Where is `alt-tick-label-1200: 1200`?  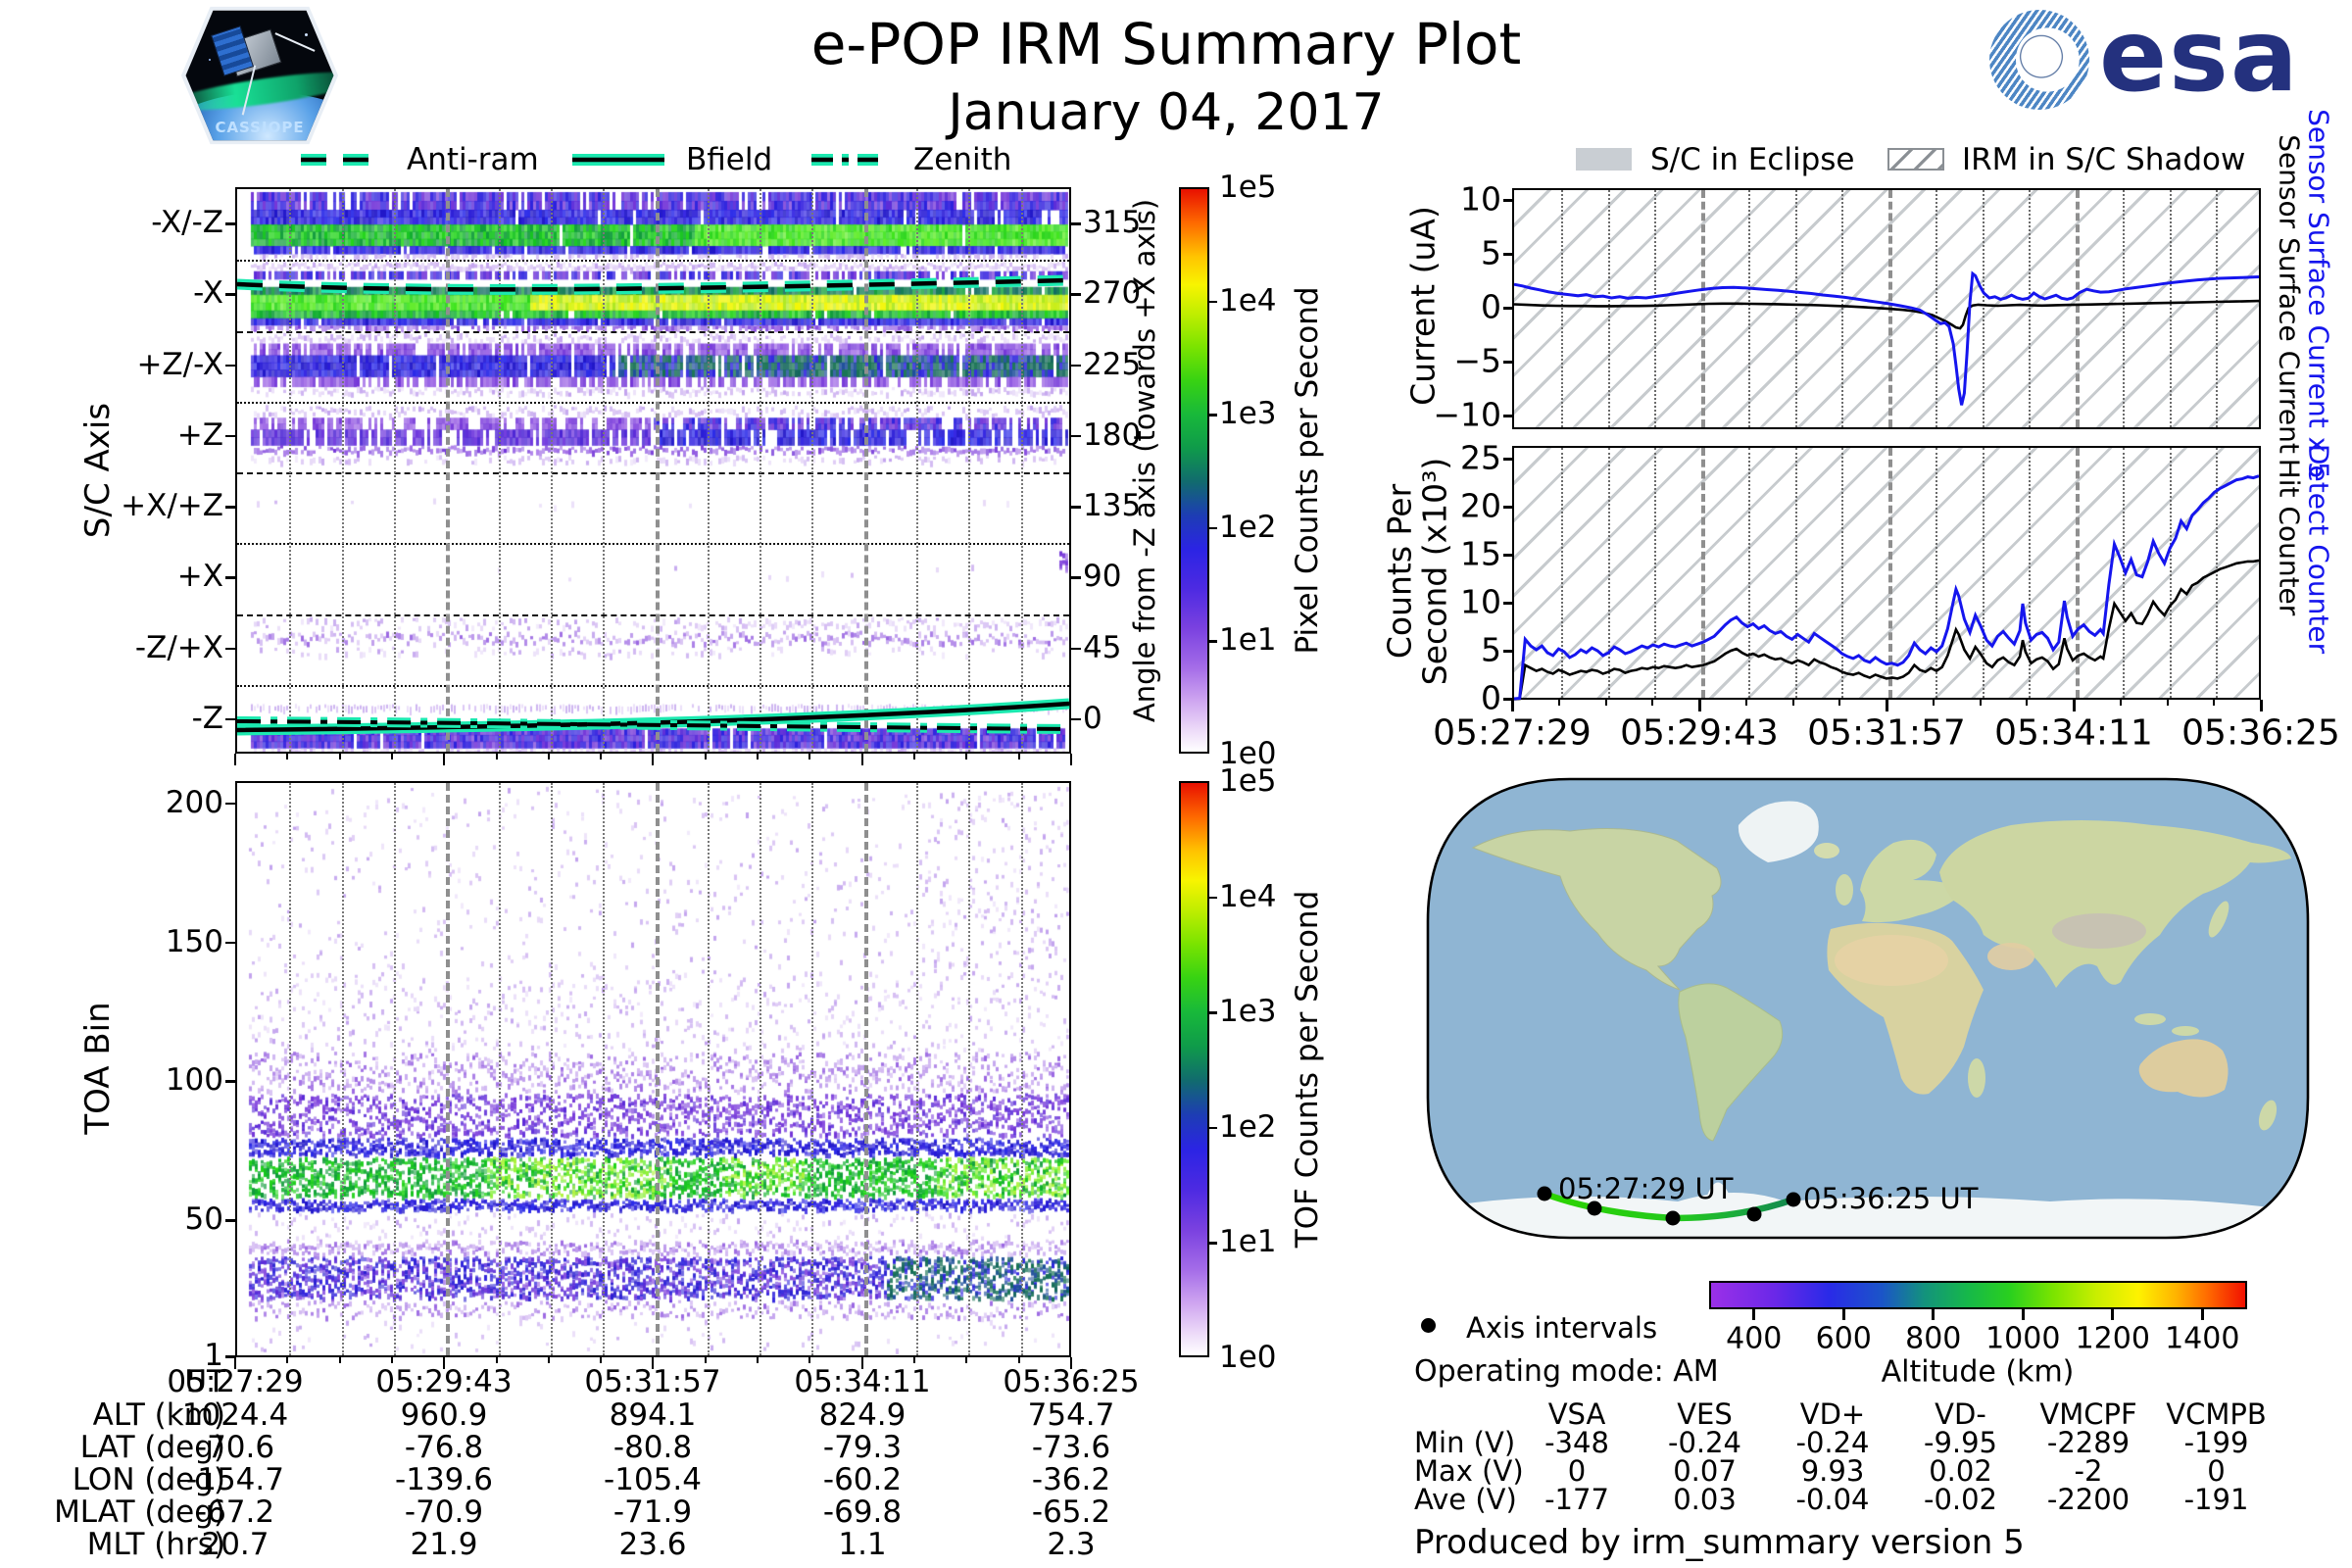 alt-tick-label-1200: 1200 is located at coordinates (2112, 1338).